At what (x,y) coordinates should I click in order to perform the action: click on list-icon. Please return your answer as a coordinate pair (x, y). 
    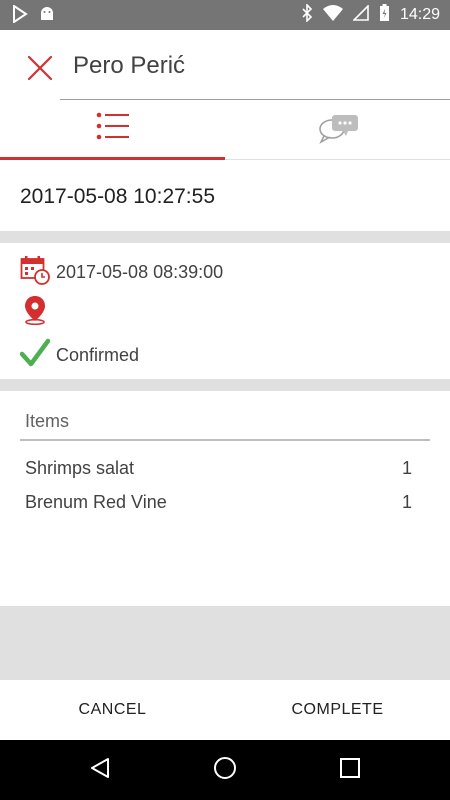
    Looking at the image, I should click on (113, 128).